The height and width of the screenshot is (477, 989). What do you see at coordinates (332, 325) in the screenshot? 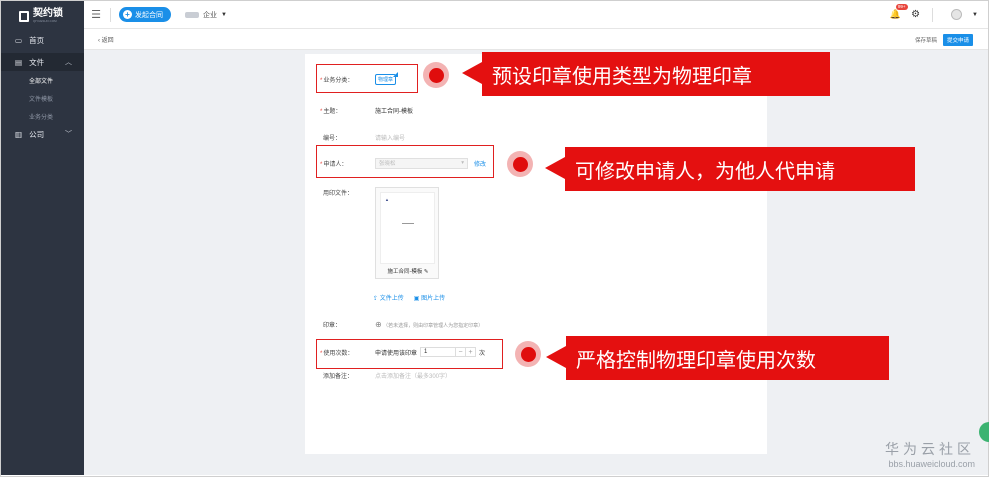
I see `seal-label: 印章：` at bounding box center [332, 325].